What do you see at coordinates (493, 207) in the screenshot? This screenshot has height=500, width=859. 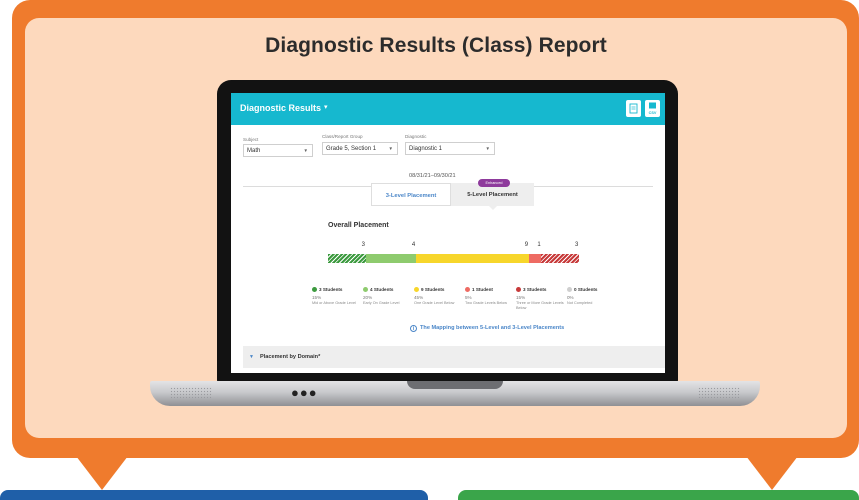 I see `active-tab-indicator` at bounding box center [493, 207].